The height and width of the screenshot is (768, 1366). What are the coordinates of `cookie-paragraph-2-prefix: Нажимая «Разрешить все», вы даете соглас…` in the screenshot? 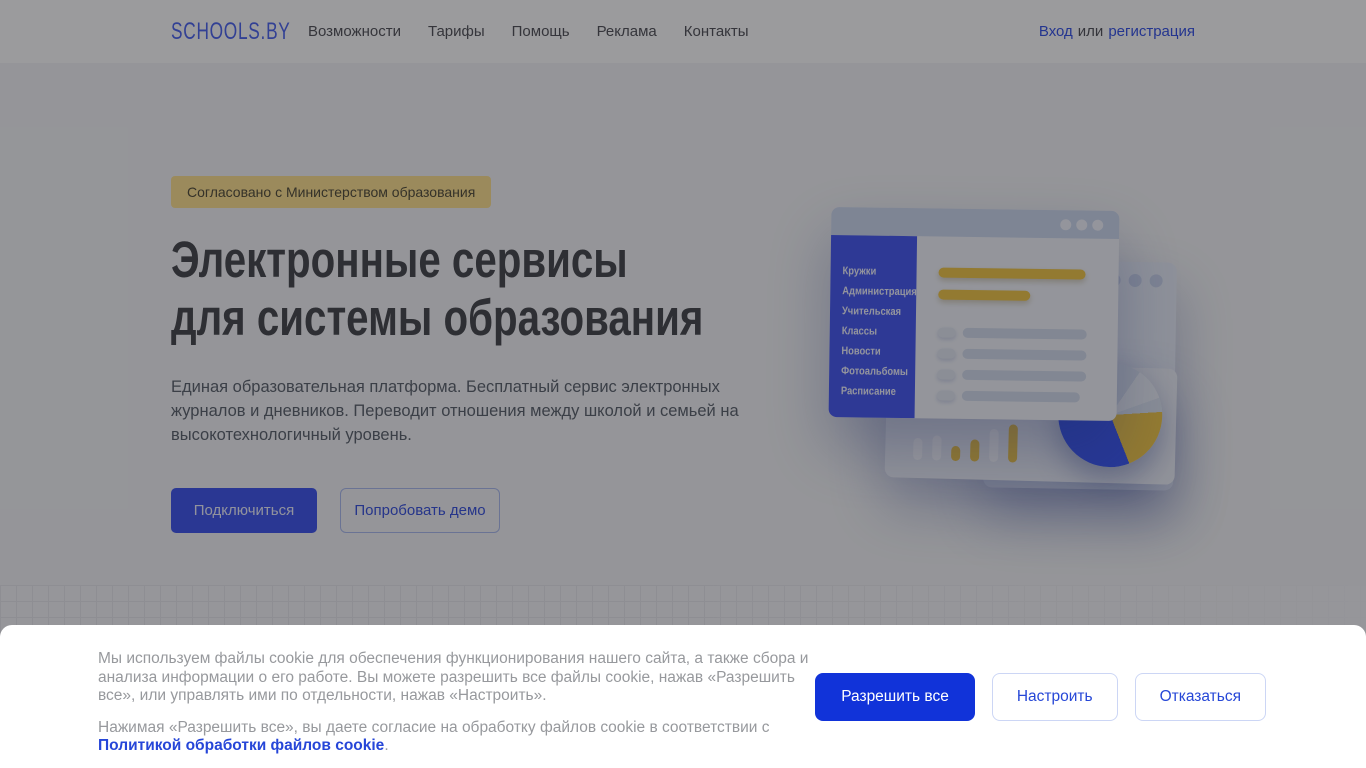 It's located at (434, 727).